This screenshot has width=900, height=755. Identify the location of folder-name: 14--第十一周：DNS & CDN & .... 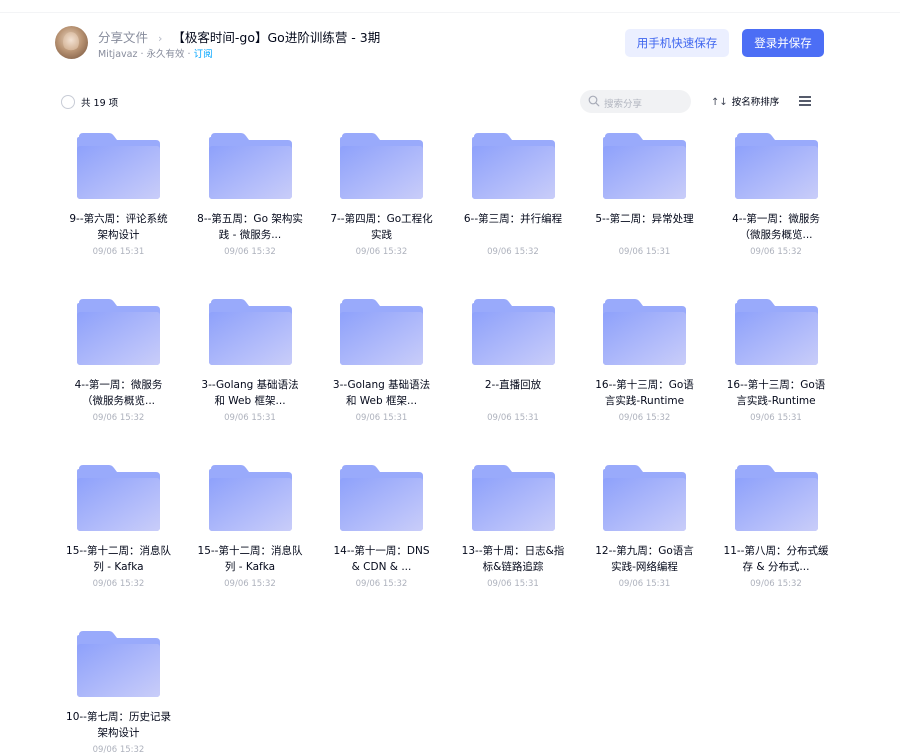
(381, 559).